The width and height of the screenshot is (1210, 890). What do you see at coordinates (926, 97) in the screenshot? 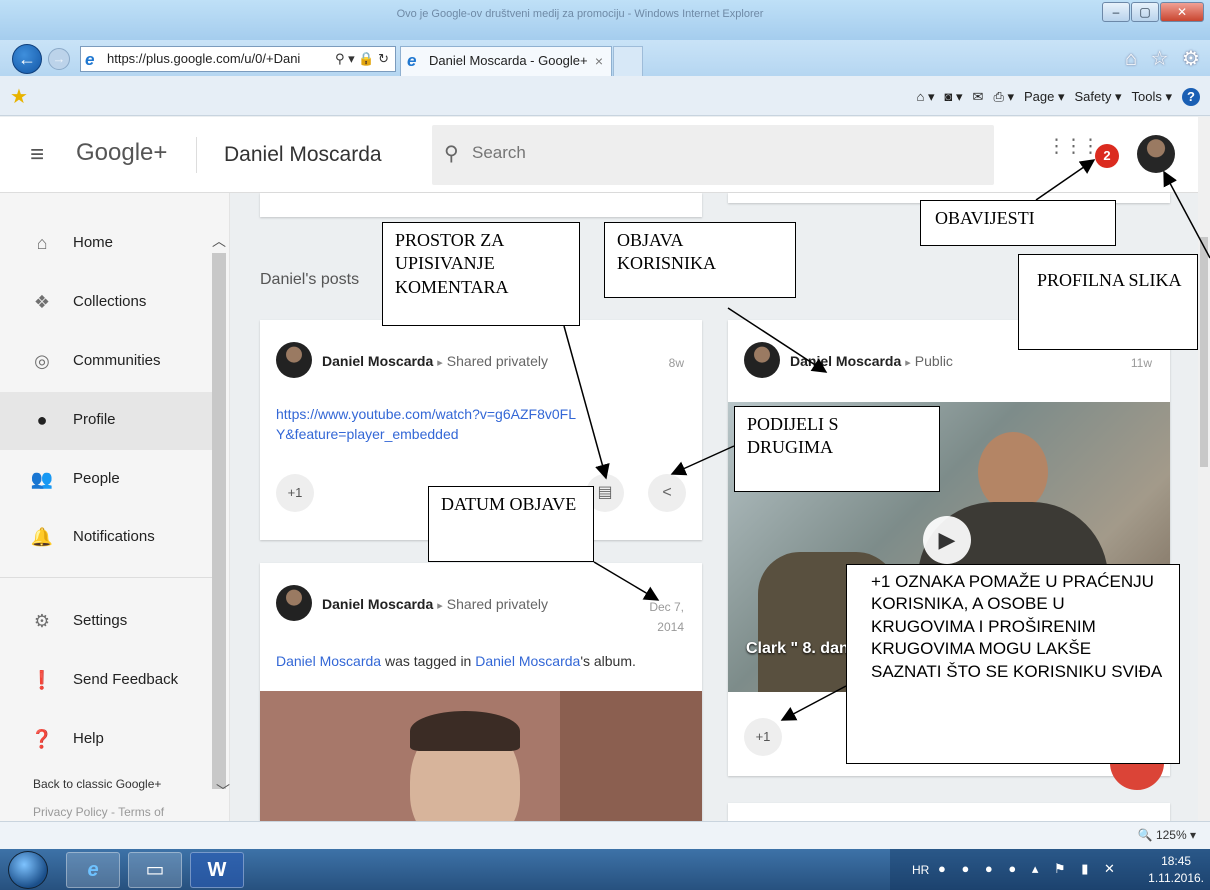
I see `home-menu-icon: ⌂ ▾` at bounding box center [926, 97].